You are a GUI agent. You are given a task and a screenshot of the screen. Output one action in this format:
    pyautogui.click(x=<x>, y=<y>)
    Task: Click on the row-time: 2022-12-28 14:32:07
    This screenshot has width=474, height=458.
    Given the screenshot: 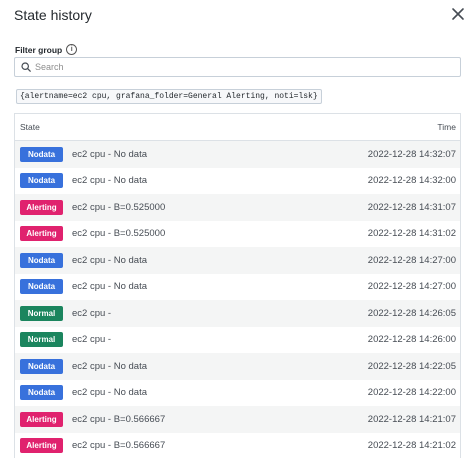 What is the action you would take?
    pyautogui.click(x=411, y=154)
    